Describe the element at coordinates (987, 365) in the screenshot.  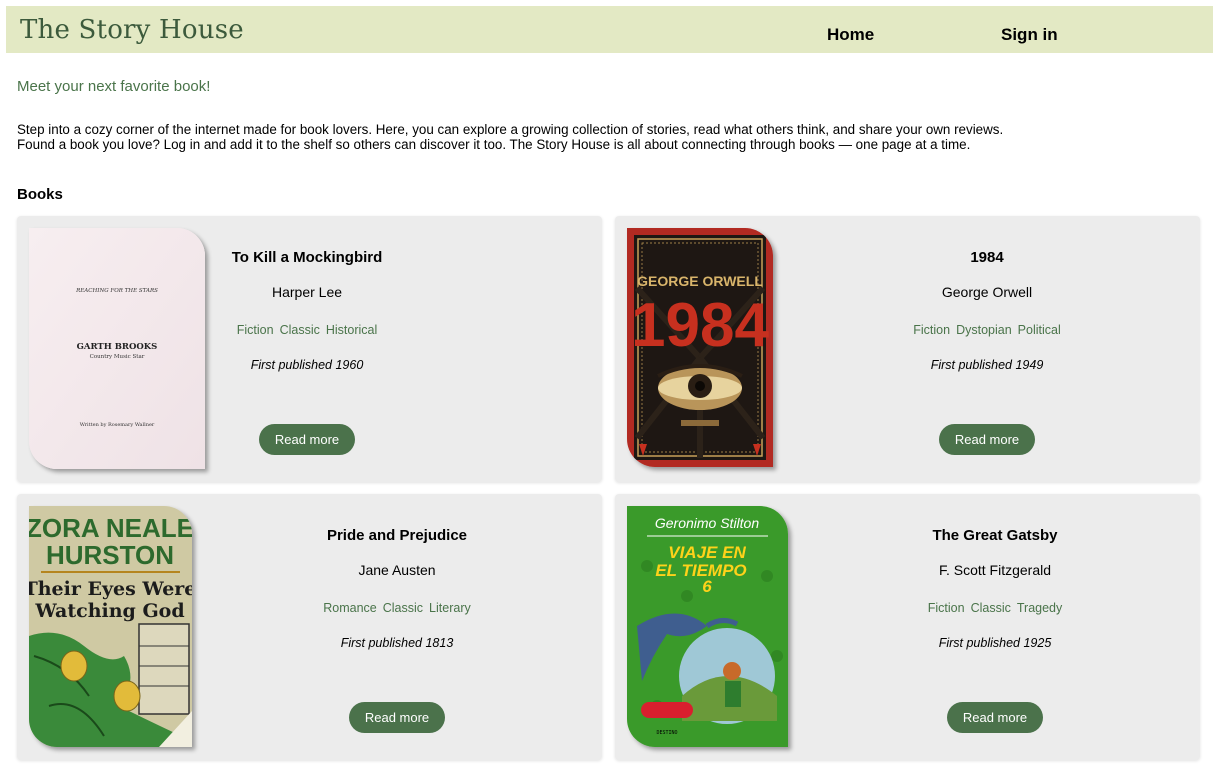
I see `book-published: First published 1949` at that location.